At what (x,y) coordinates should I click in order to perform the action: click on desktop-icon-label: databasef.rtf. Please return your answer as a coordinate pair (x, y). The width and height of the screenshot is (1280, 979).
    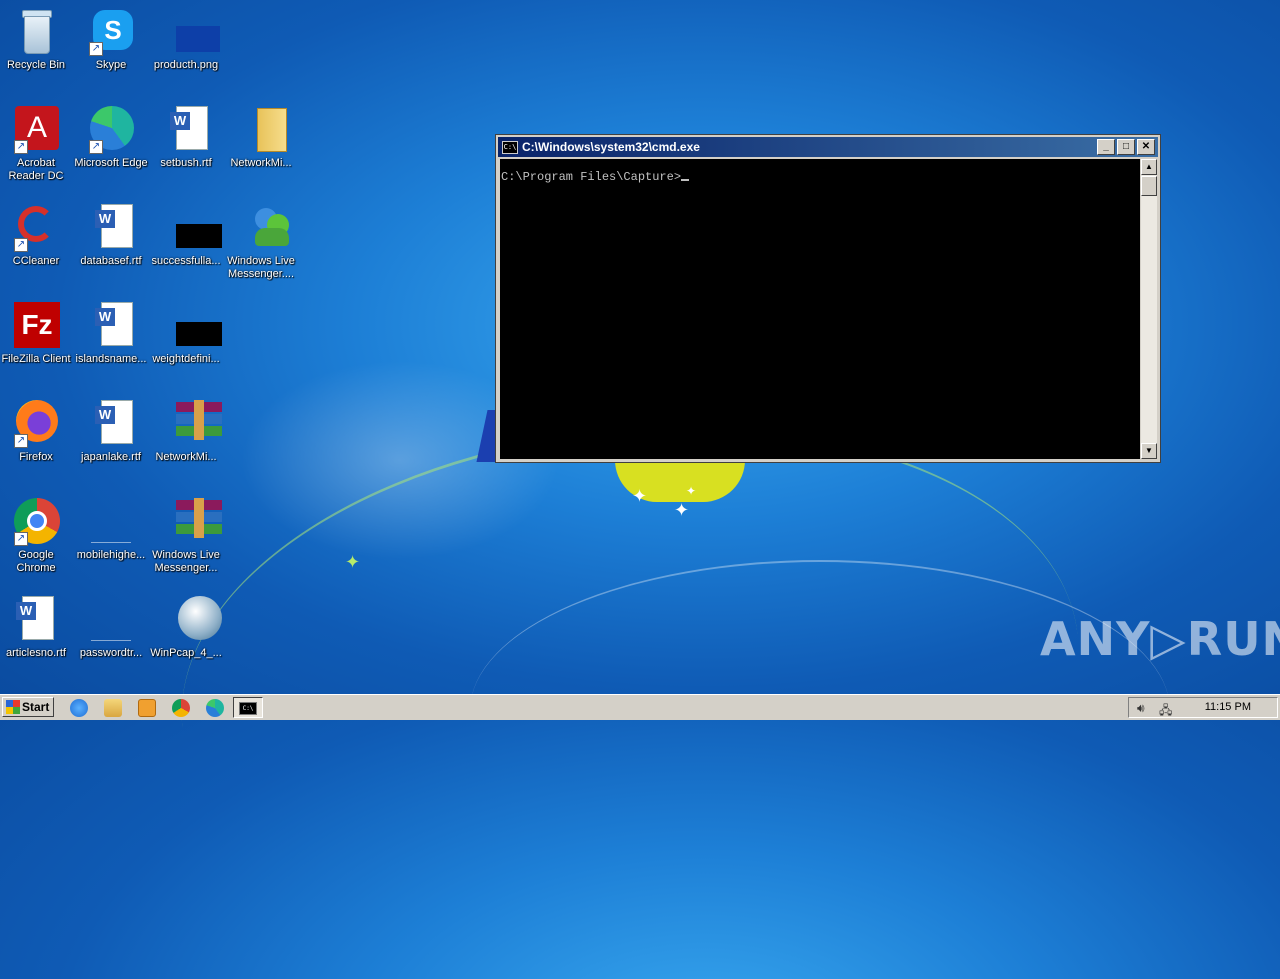
    Looking at the image, I should click on (111, 261).